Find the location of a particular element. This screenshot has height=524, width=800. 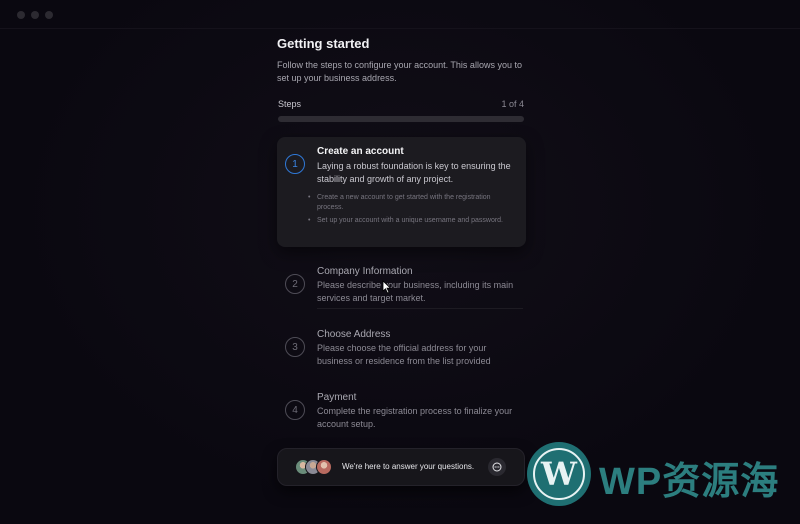

step-title: Choose Address is located at coordinates (354, 334).